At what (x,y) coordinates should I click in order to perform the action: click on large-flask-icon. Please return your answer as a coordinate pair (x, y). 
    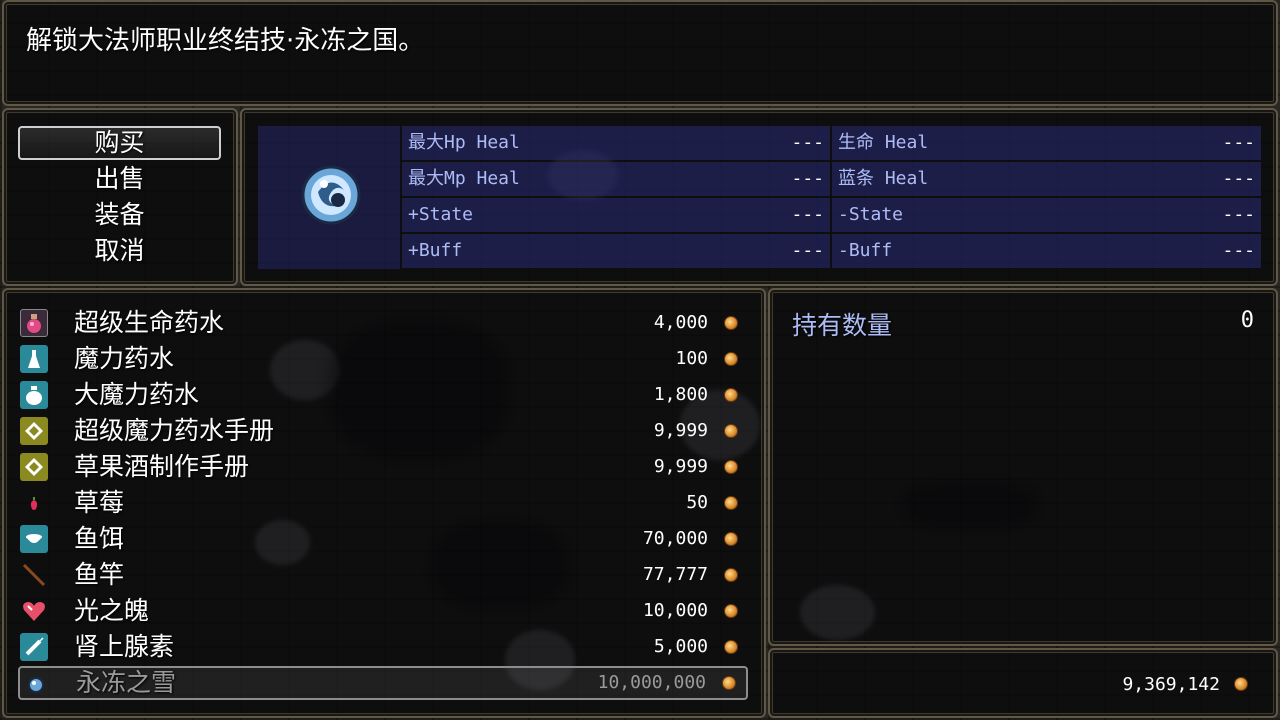
    Looking at the image, I should click on (34, 395).